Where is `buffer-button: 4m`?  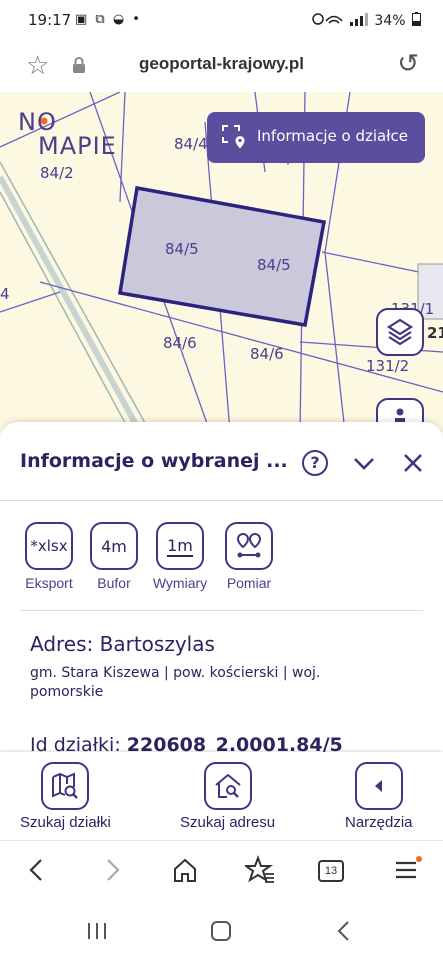
buffer-button: 4m is located at coordinates (114, 546).